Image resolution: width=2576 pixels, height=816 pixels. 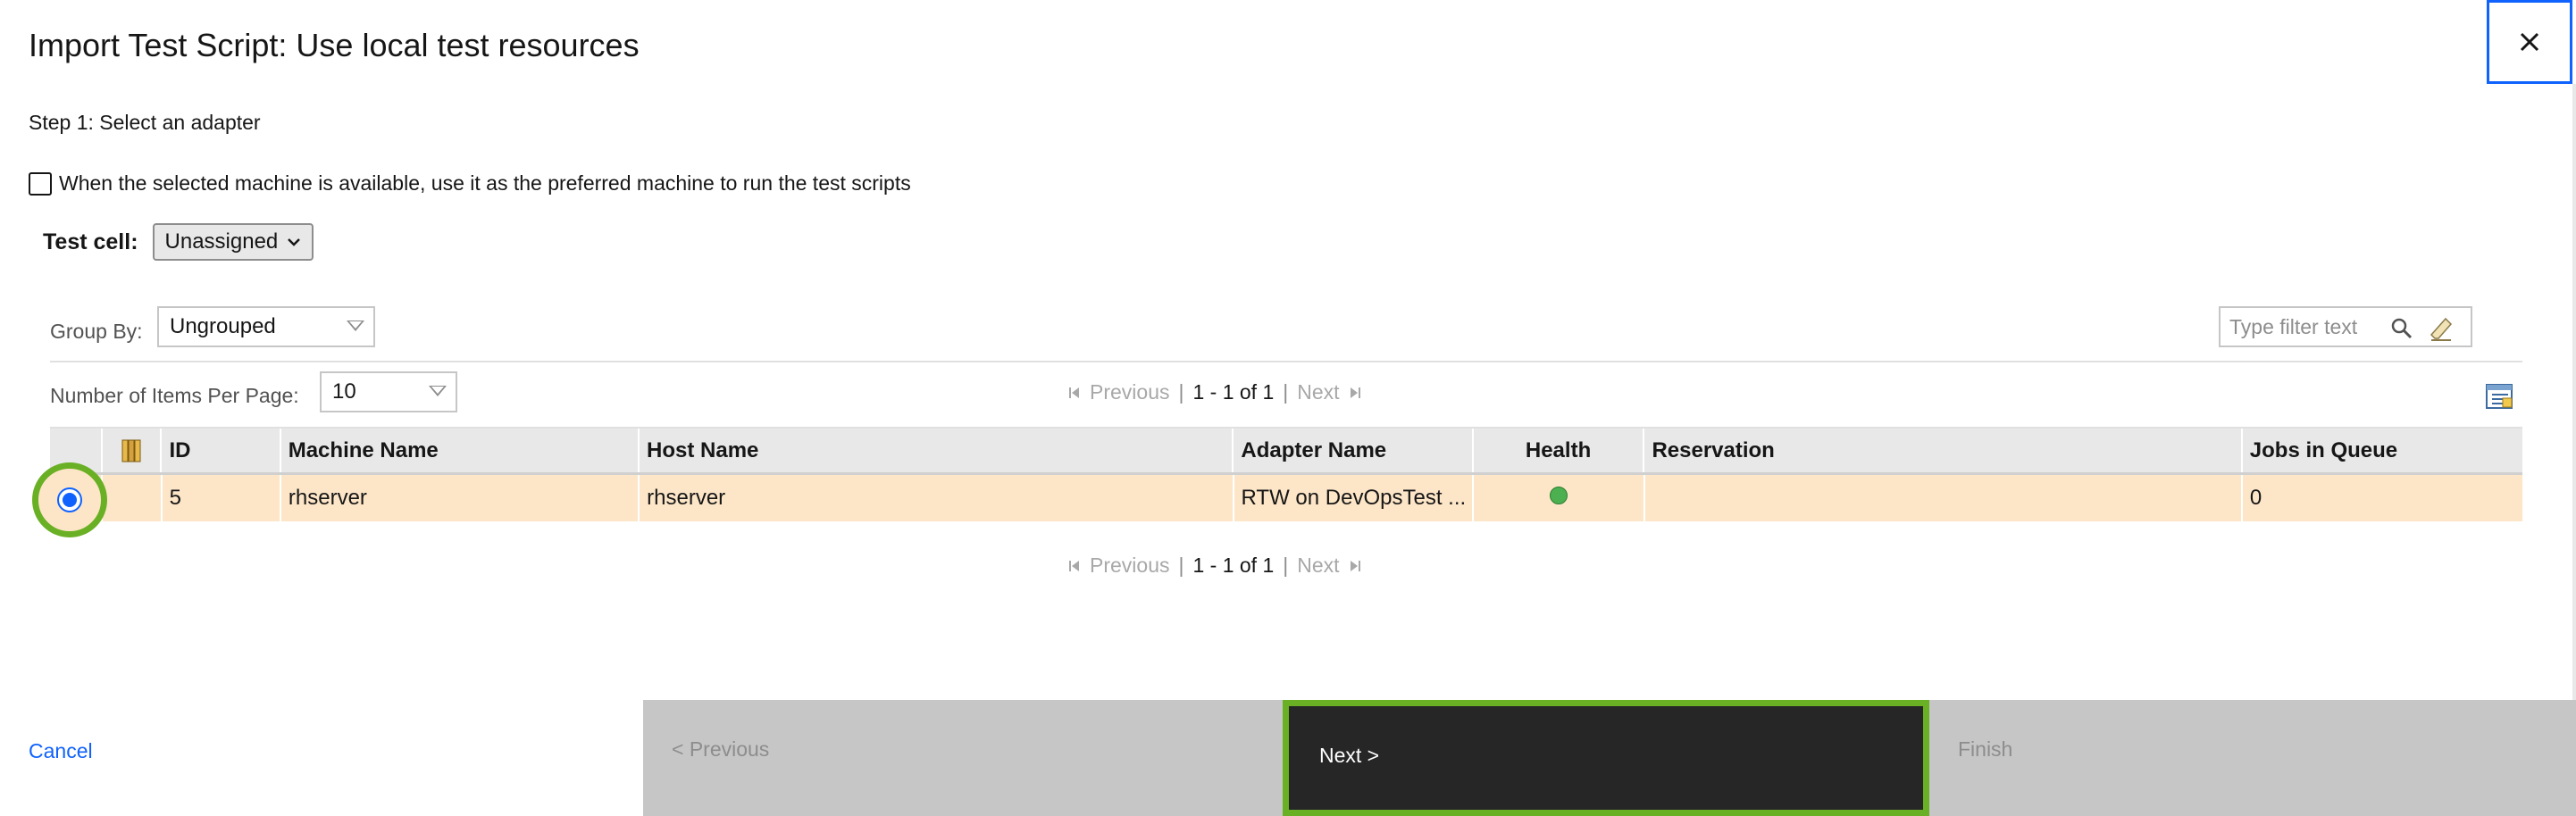 I want to click on cell-host-name: rhserver, so click(x=937, y=498).